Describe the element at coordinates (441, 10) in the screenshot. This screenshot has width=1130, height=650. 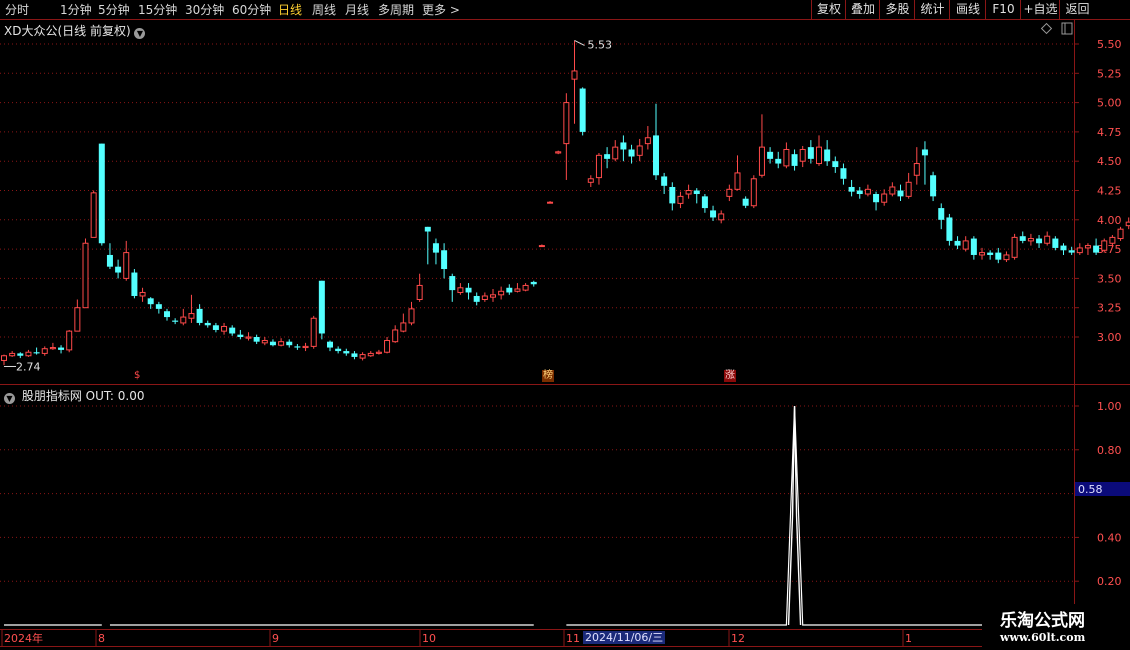
I see `tab-period-10: 更多 >` at that location.